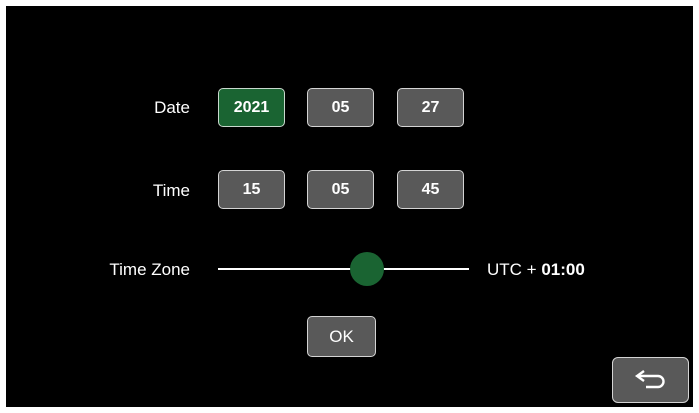  What do you see at coordinates (172, 107) in the screenshot?
I see `date-label: Date` at bounding box center [172, 107].